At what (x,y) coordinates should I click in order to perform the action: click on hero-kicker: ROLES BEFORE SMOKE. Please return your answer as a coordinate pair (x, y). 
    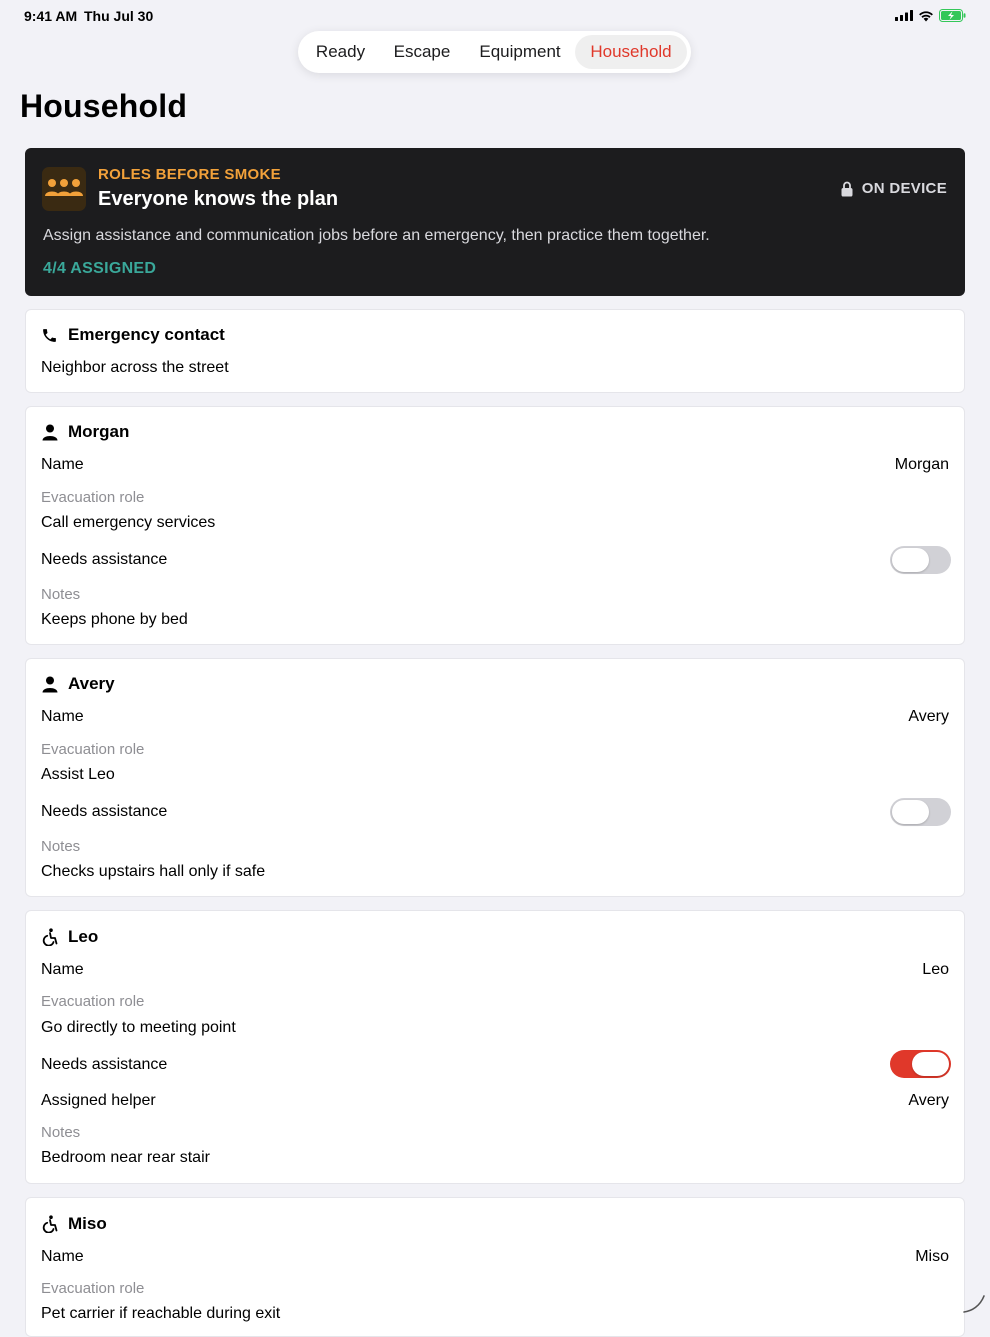
    Looking at the image, I should click on (189, 174).